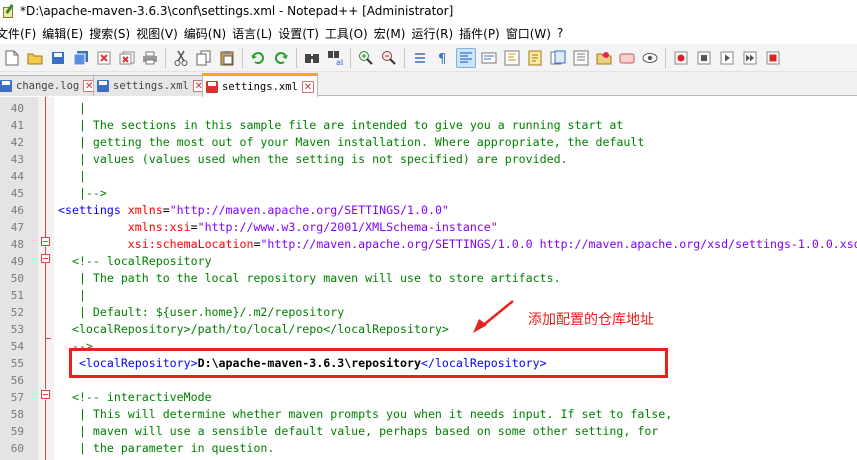  Describe the element at coordinates (428, 397) in the screenshot. I see `code-line: 57 <!-- interactiveMode` at that location.